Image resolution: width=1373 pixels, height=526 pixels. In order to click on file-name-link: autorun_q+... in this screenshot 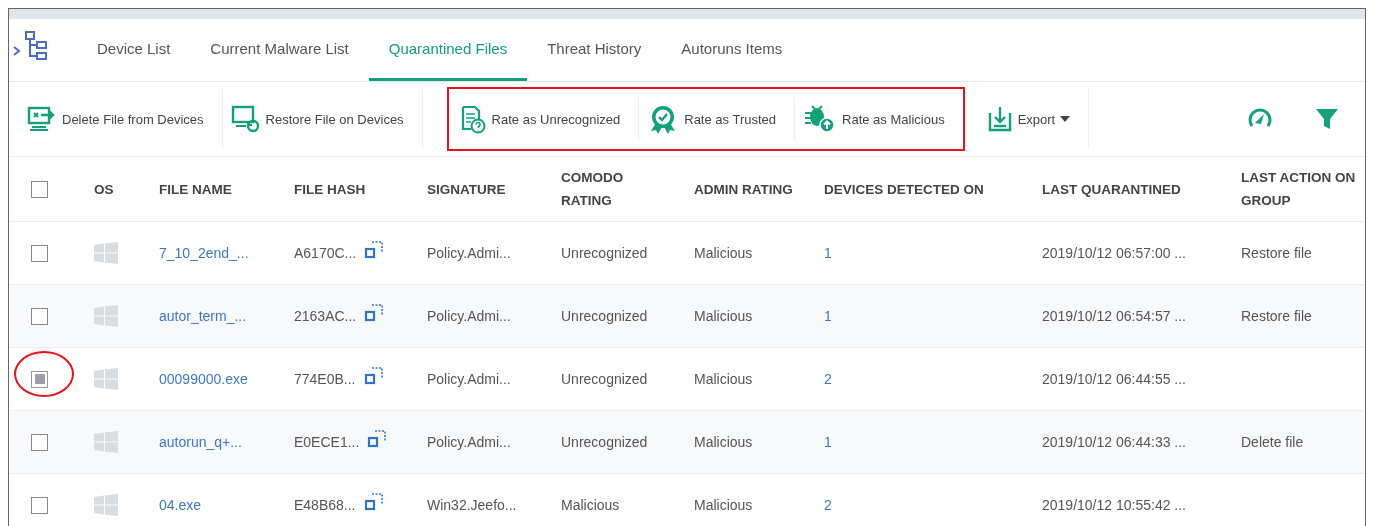, I will do `click(200, 442)`.